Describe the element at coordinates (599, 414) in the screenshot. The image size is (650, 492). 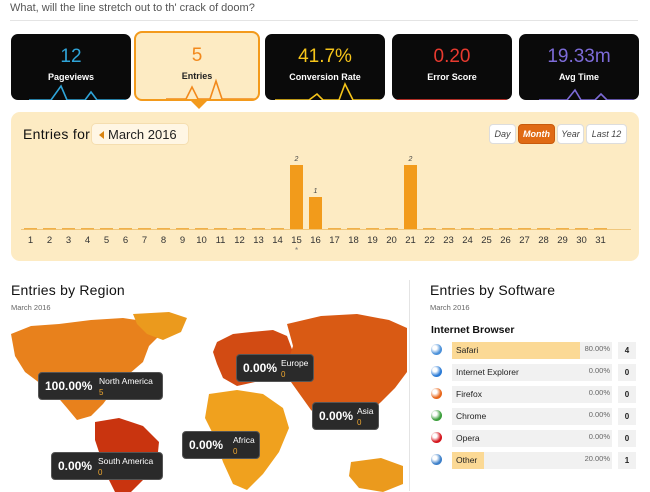
I see `browser-percent: 0.00%` at that location.